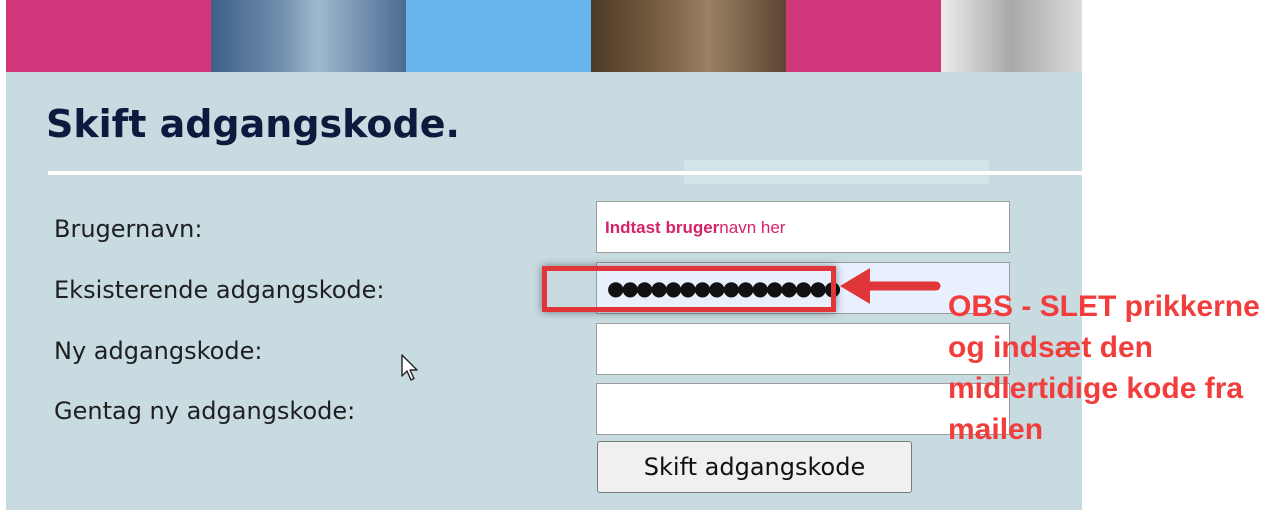 The height and width of the screenshot is (510, 1268). Describe the element at coordinates (1011, 36) in the screenshot. I see `banner-photo-grey` at that location.